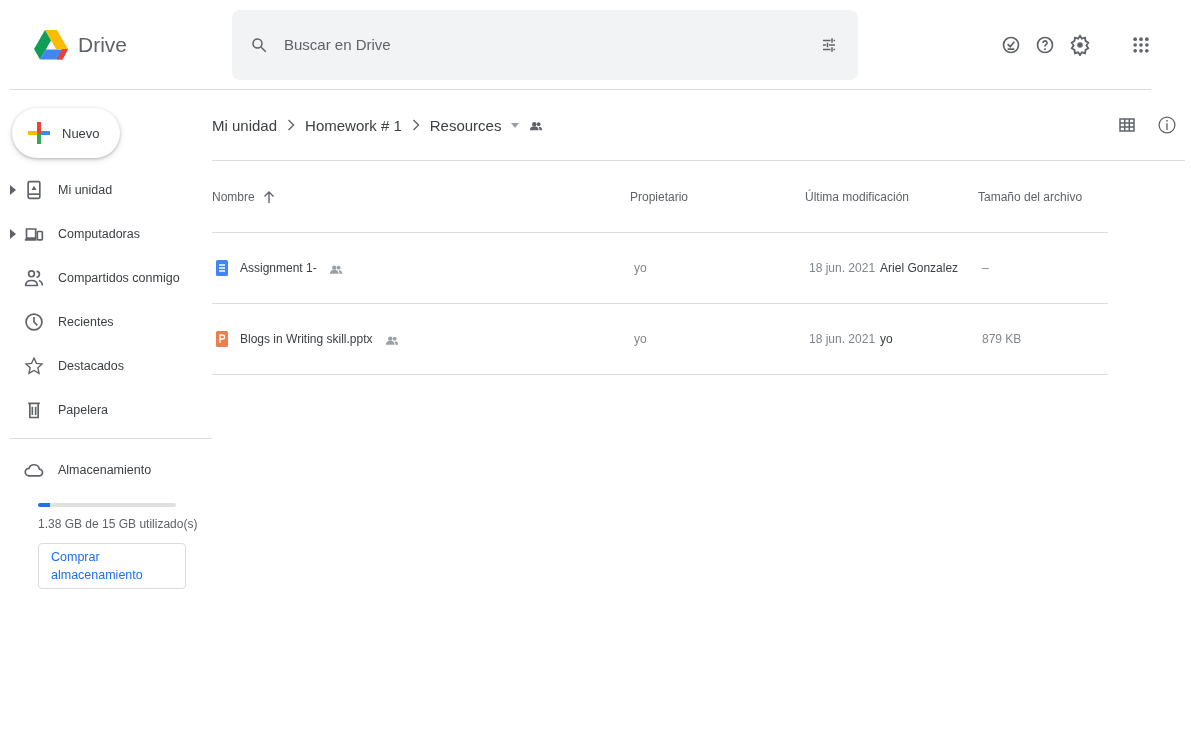 Image resolution: width=1191 pixels, height=751 pixels. Describe the element at coordinates (306, 339) in the screenshot. I see `file-name: Blogs in Writing skill.pptx` at that location.